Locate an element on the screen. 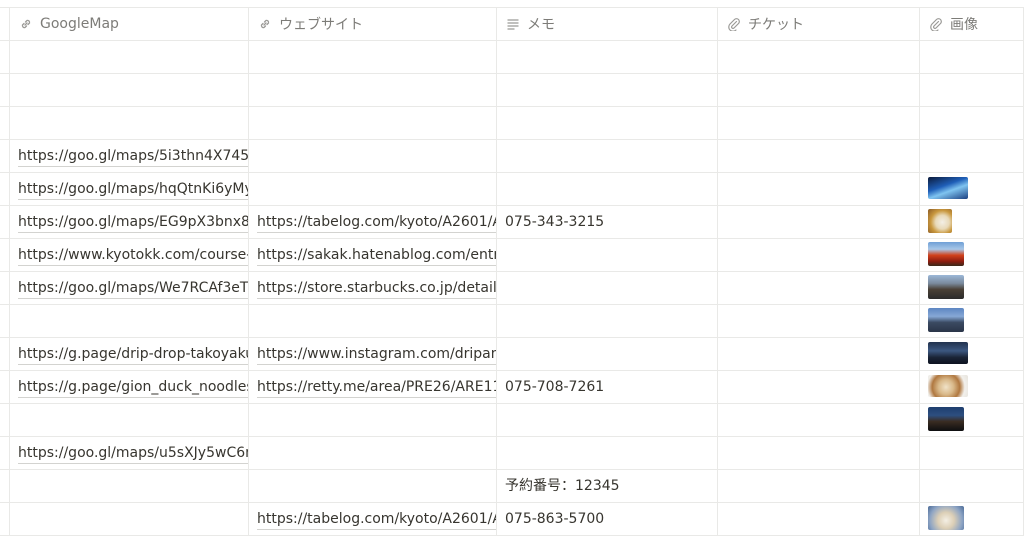 The width and height of the screenshot is (1024, 545). table-row: https://goo.gl/maps/hqQtnKi6yMyfVw is located at coordinates (512, 189).